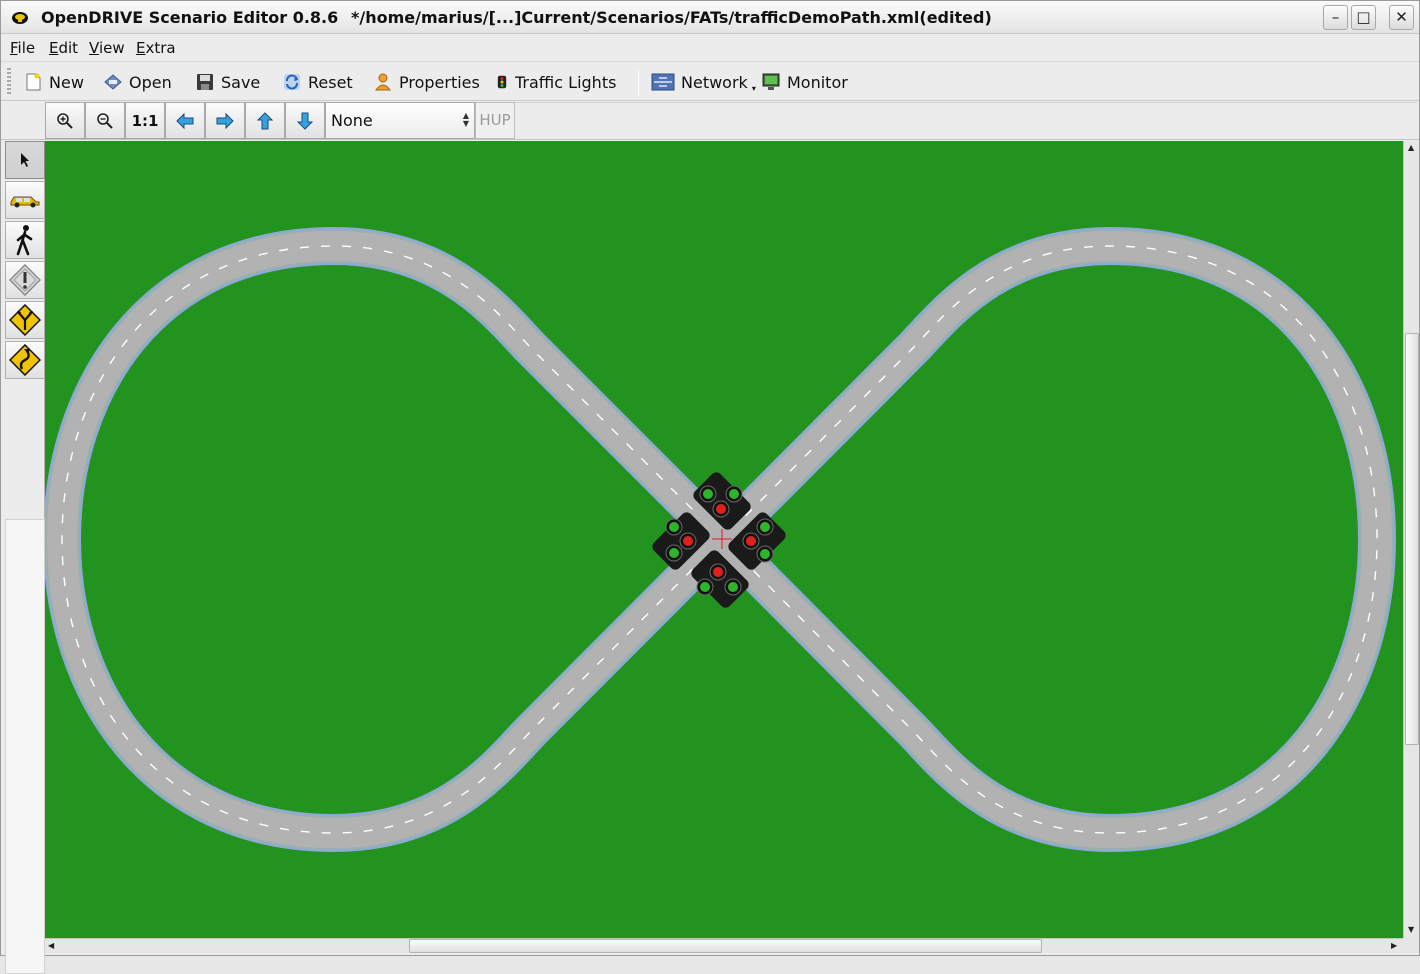  I want to click on monitor-button: Monitor, so click(804, 82).